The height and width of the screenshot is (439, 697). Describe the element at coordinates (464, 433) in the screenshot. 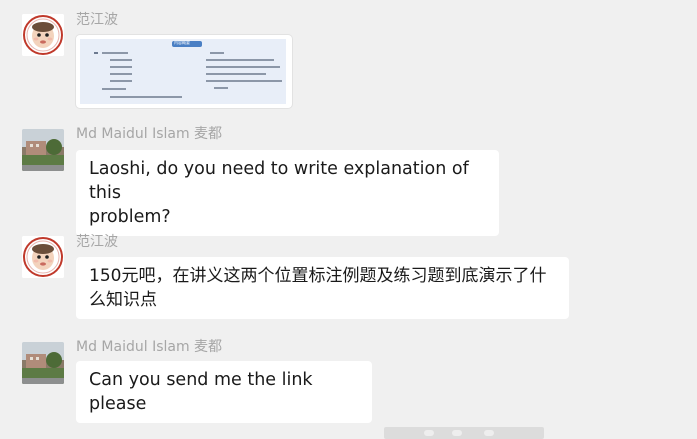

I see `scroll-to-new-button` at that location.